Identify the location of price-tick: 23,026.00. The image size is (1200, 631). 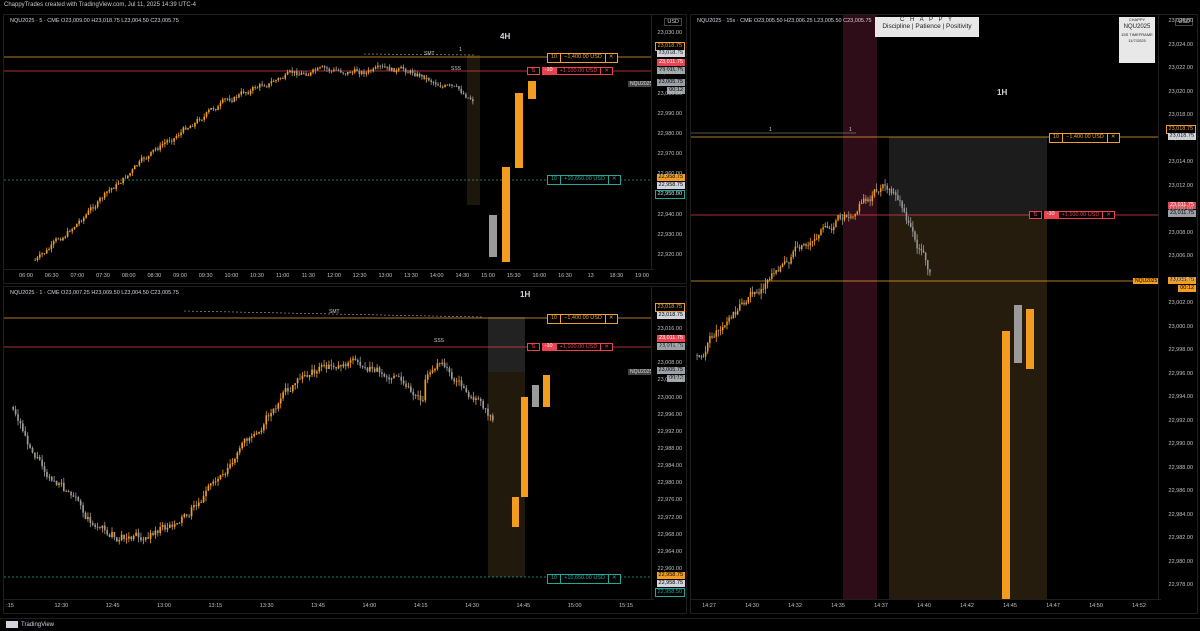
(1180, 21).